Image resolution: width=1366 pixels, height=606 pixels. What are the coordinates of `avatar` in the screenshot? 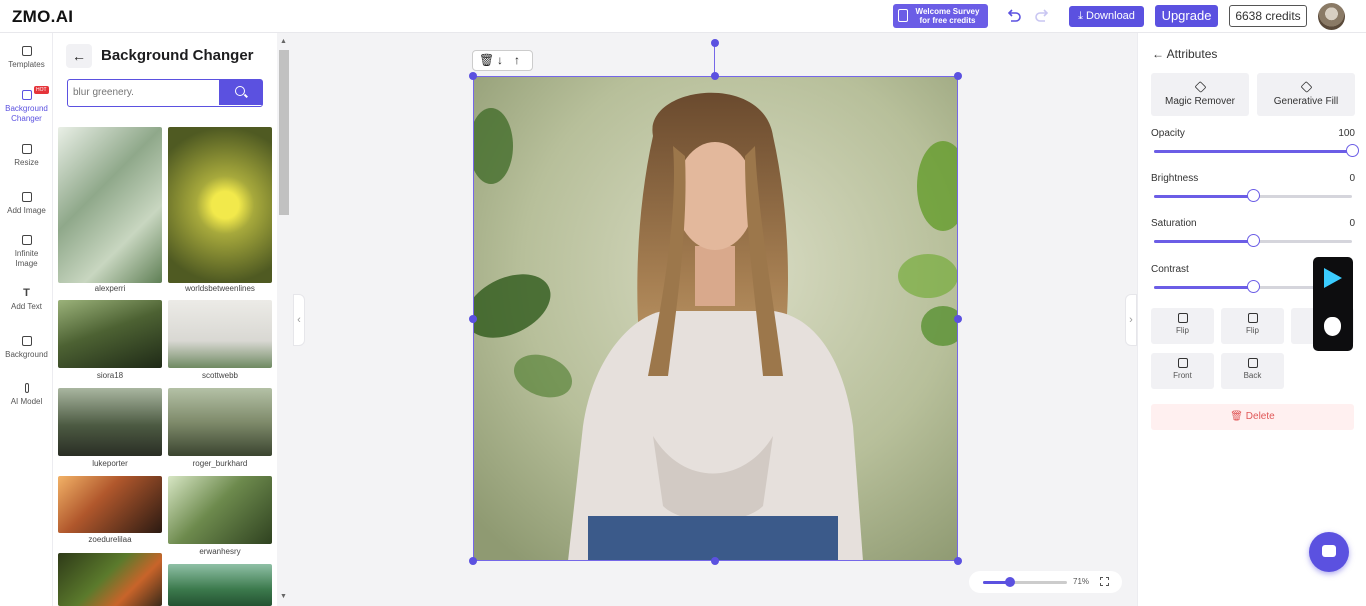 It's located at (1331, 16).